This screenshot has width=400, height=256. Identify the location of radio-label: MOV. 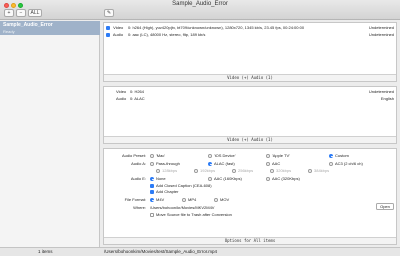
(225, 199).